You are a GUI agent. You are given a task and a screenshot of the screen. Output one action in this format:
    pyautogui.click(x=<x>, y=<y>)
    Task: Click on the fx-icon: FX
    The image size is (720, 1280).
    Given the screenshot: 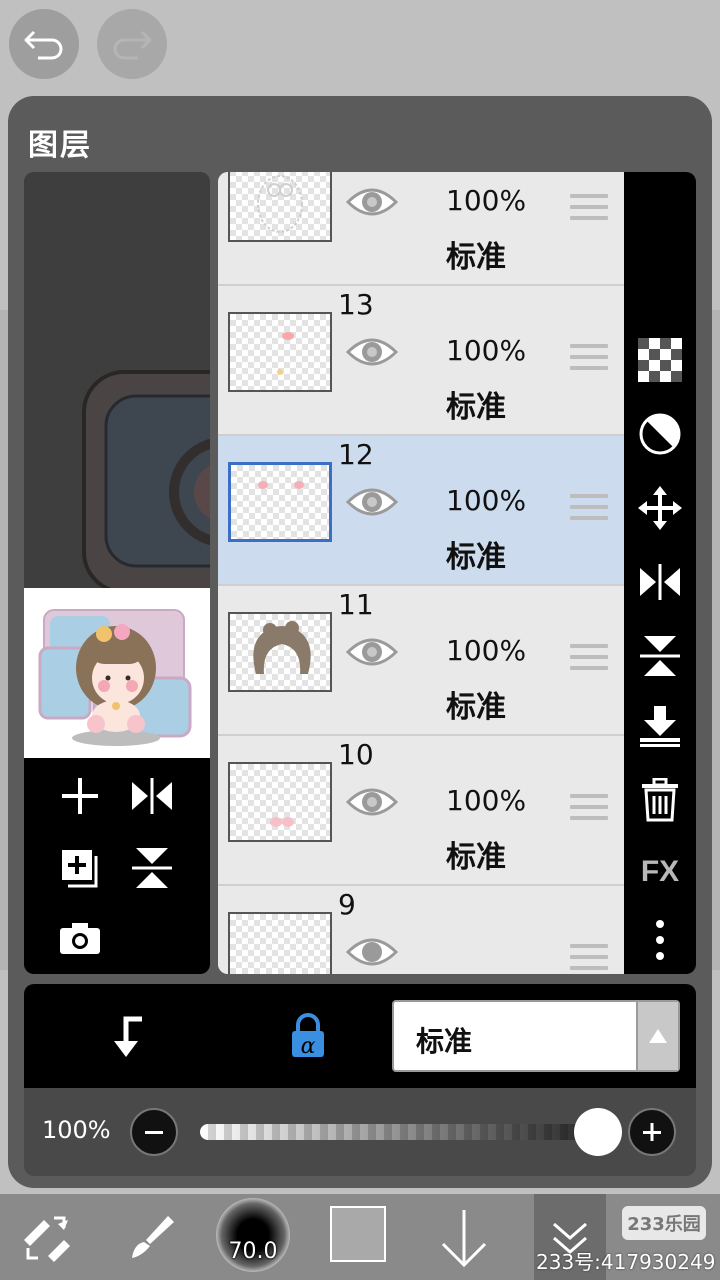 What is the action you would take?
    pyautogui.click(x=660, y=871)
    